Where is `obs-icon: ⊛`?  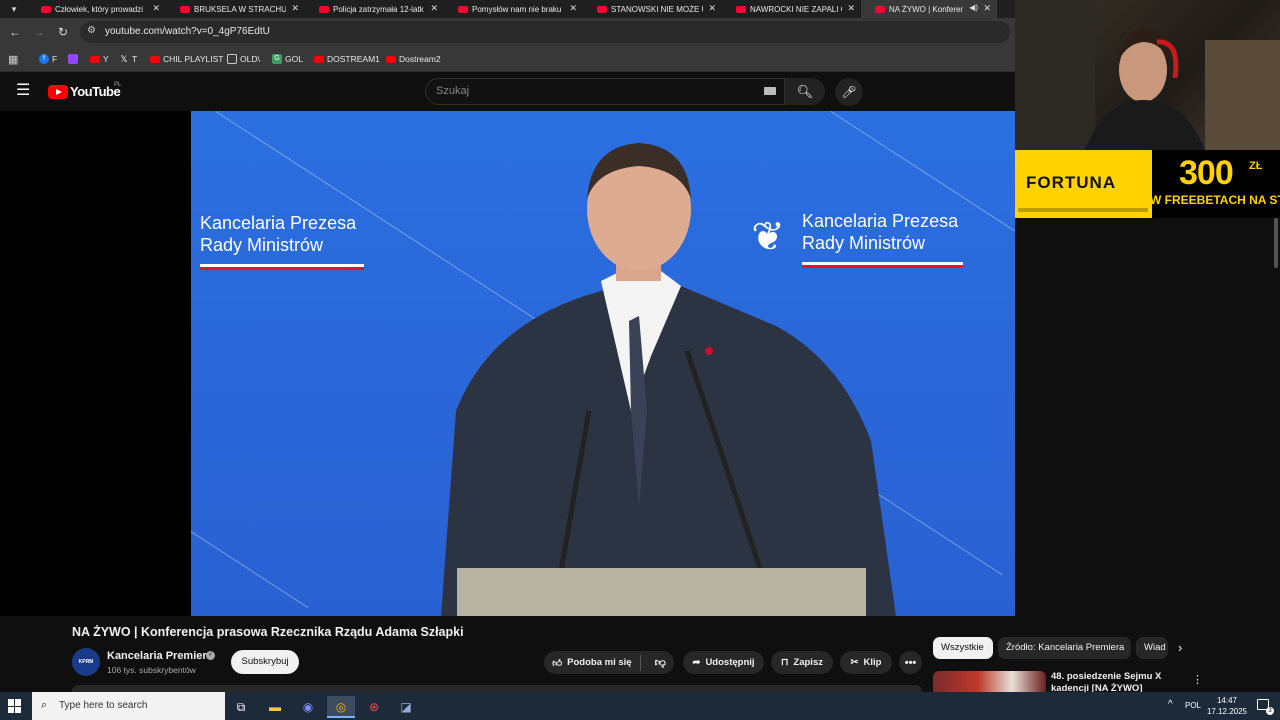
obs-icon: ⊛ is located at coordinates (374, 707).